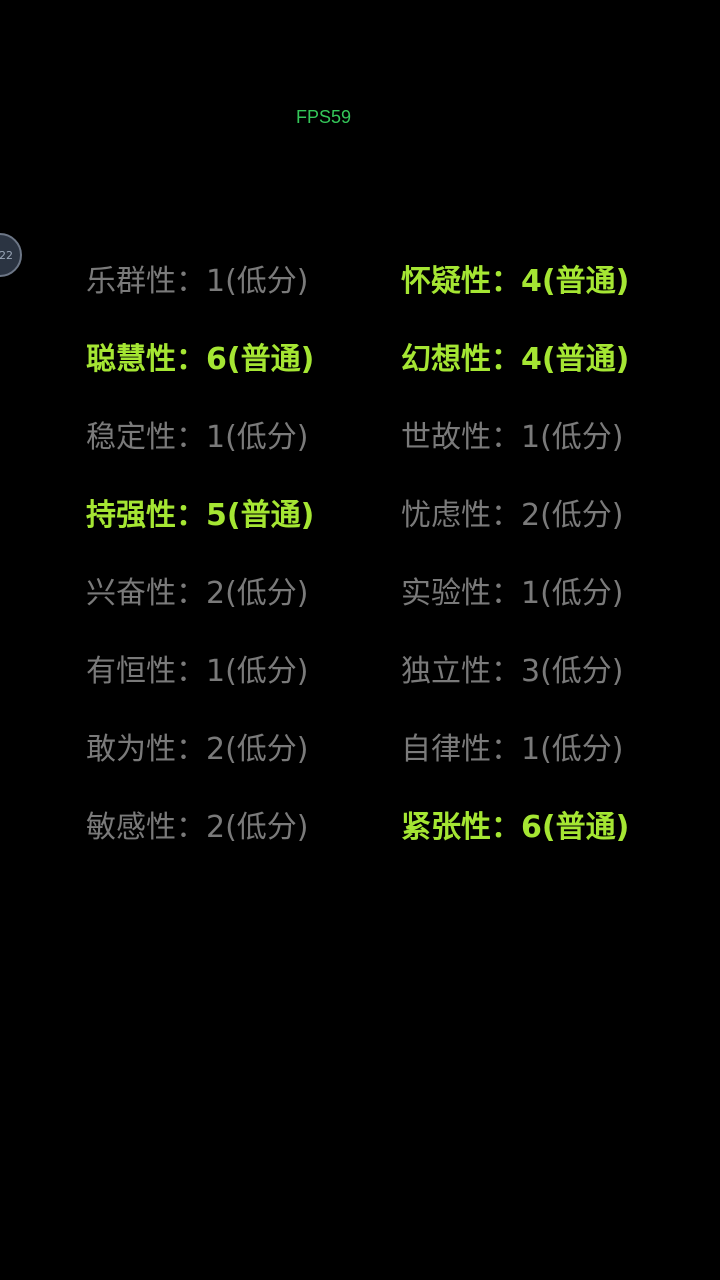  What do you see at coordinates (131, 671) in the screenshot?
I see `trait-name: 有恒性` at bounding box center [131, 671].